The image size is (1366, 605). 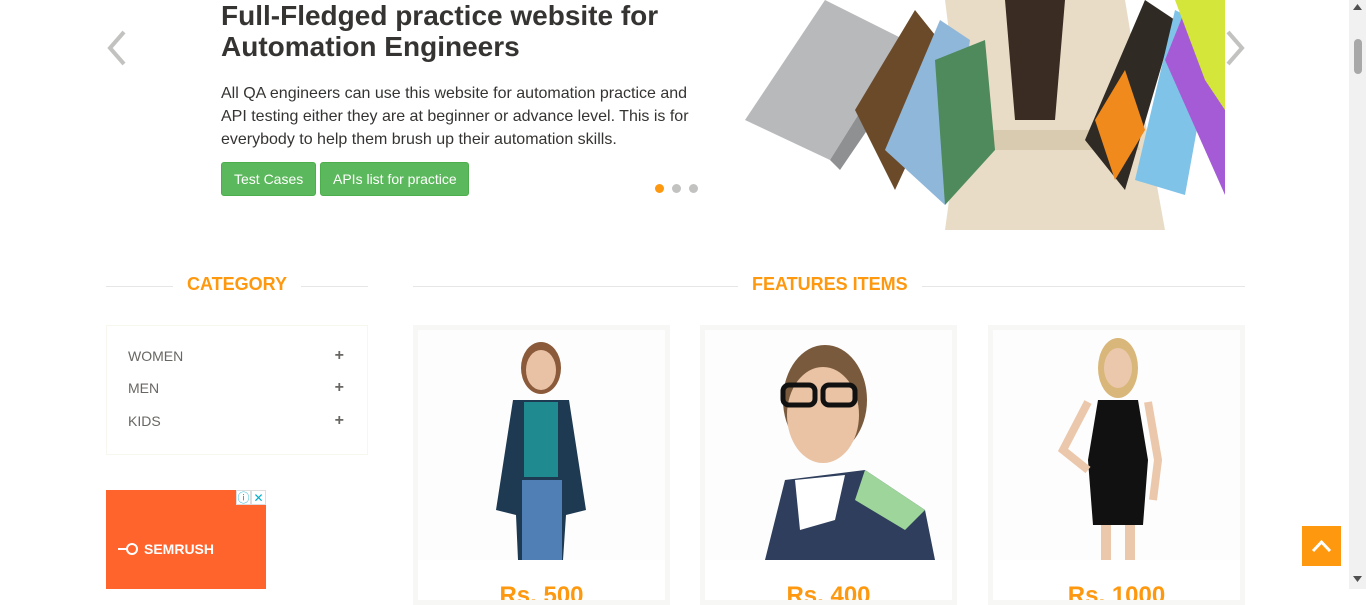 I want to click on category-title: CATEGORY, so click(x=237, y=284).